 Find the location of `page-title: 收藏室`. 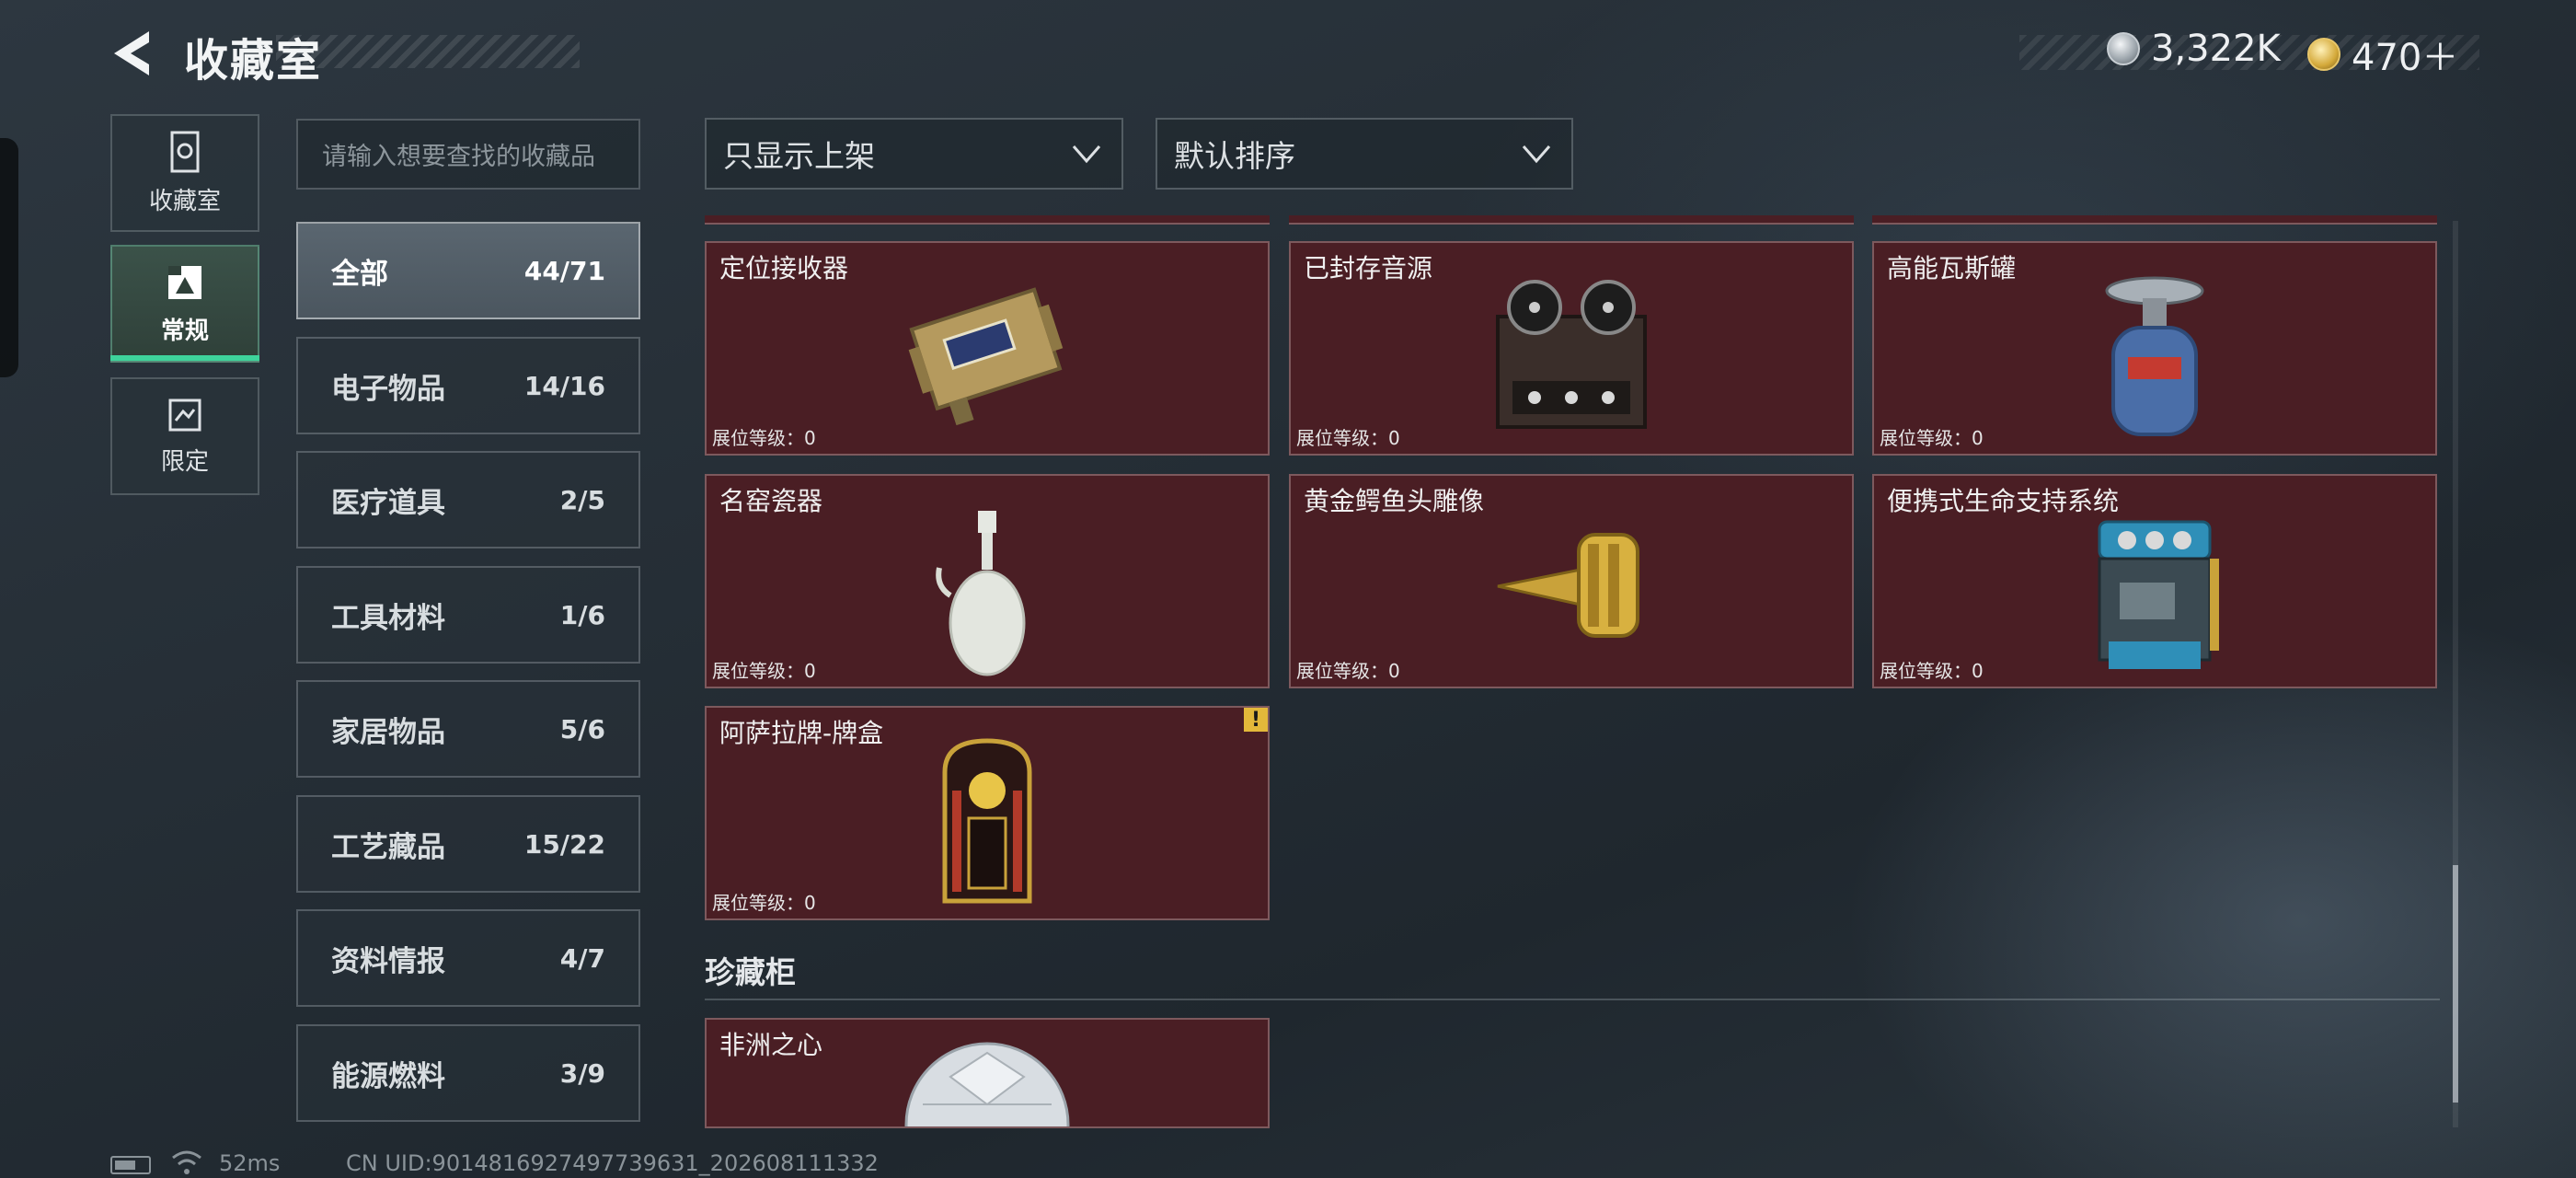

page-title: 收藏室 is located at coordinates (253, 61).